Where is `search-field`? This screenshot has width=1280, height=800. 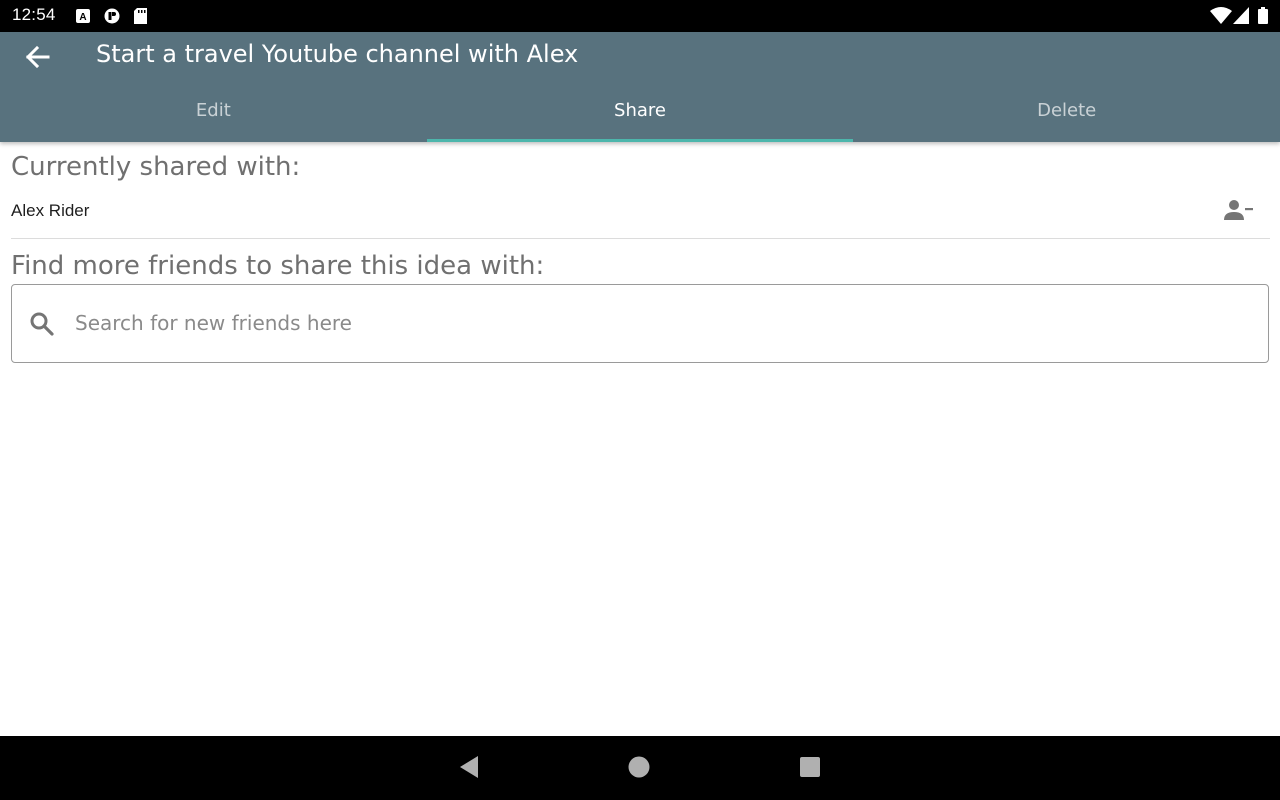 search-field is located at coordinates (640, 323).